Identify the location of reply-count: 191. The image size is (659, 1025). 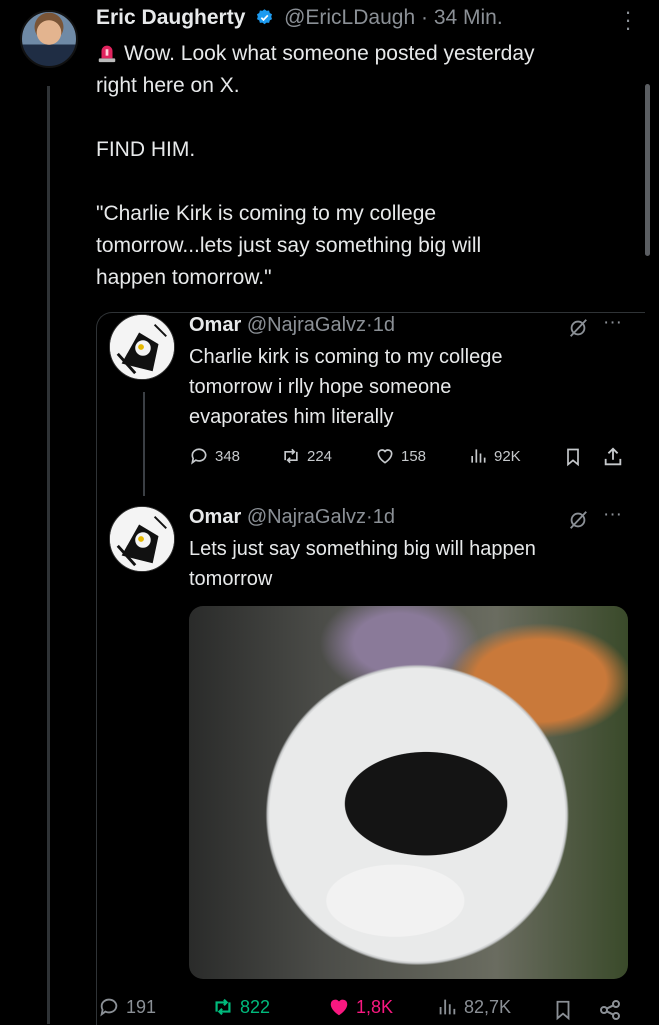
(141, 1006).